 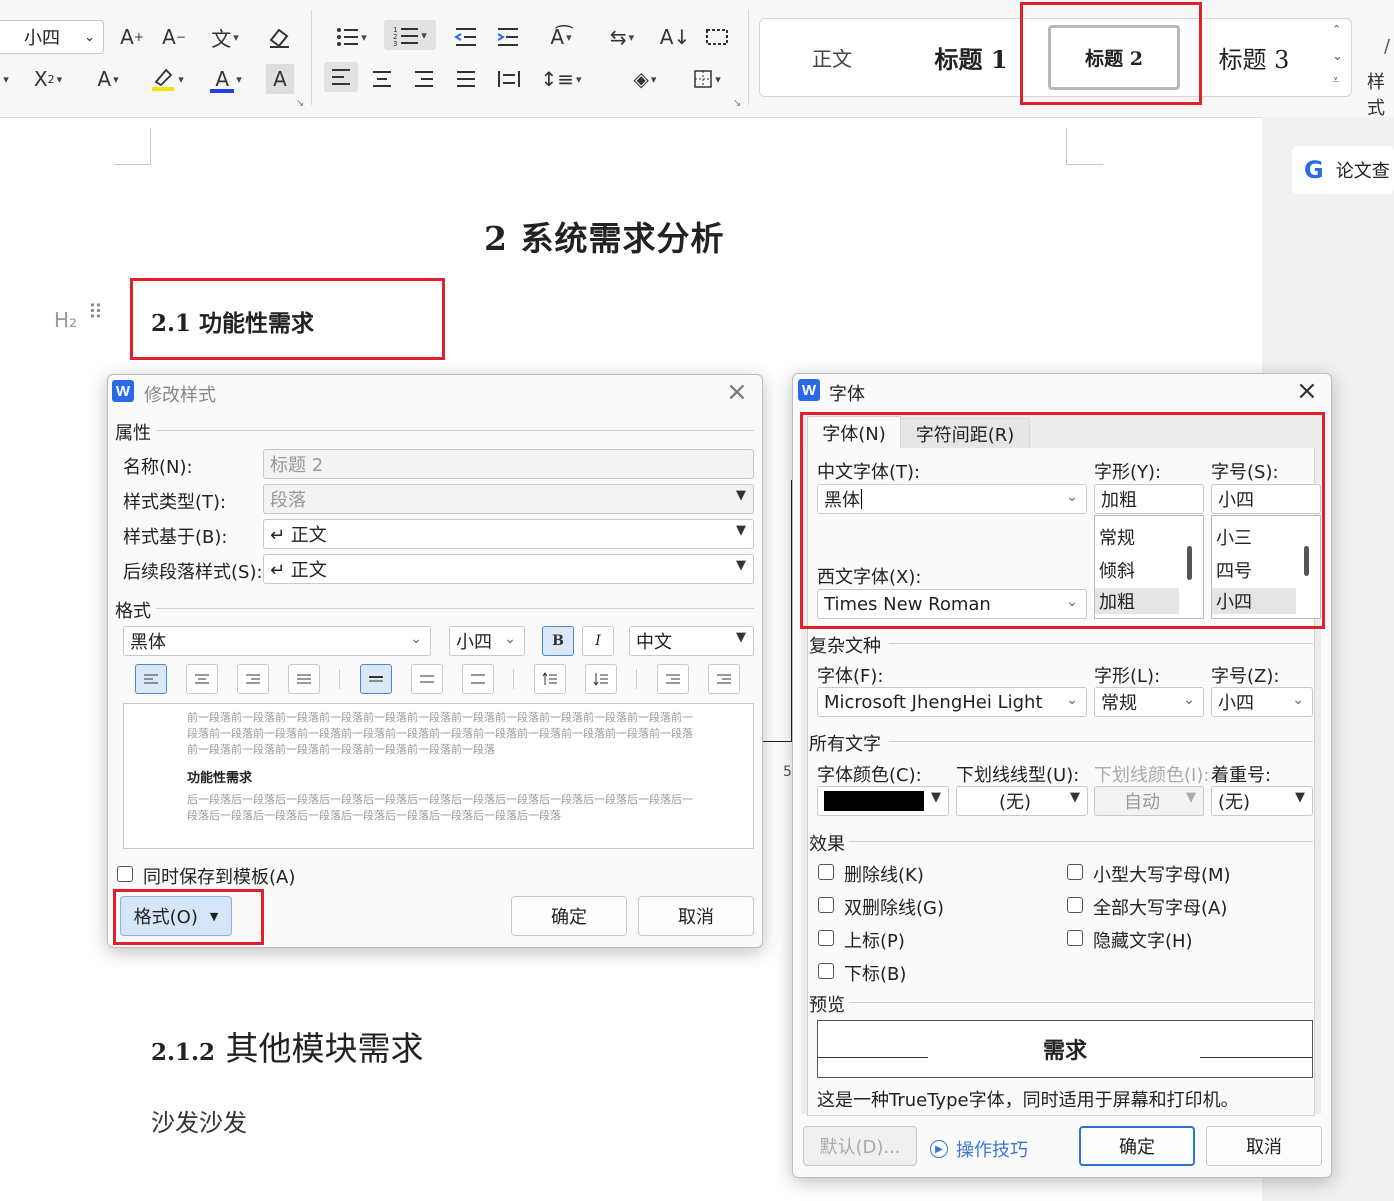 I want to click on language-select: 中文 ▼, so click(x=691, y=641).